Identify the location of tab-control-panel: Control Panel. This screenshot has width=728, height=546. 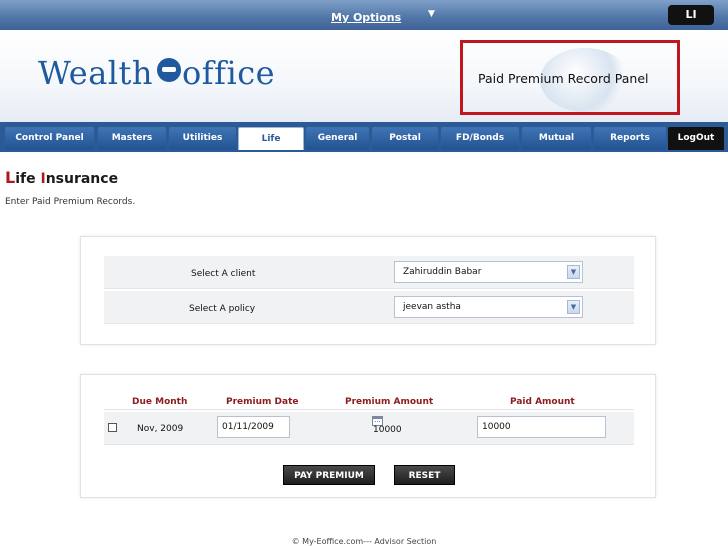
(49, 138).